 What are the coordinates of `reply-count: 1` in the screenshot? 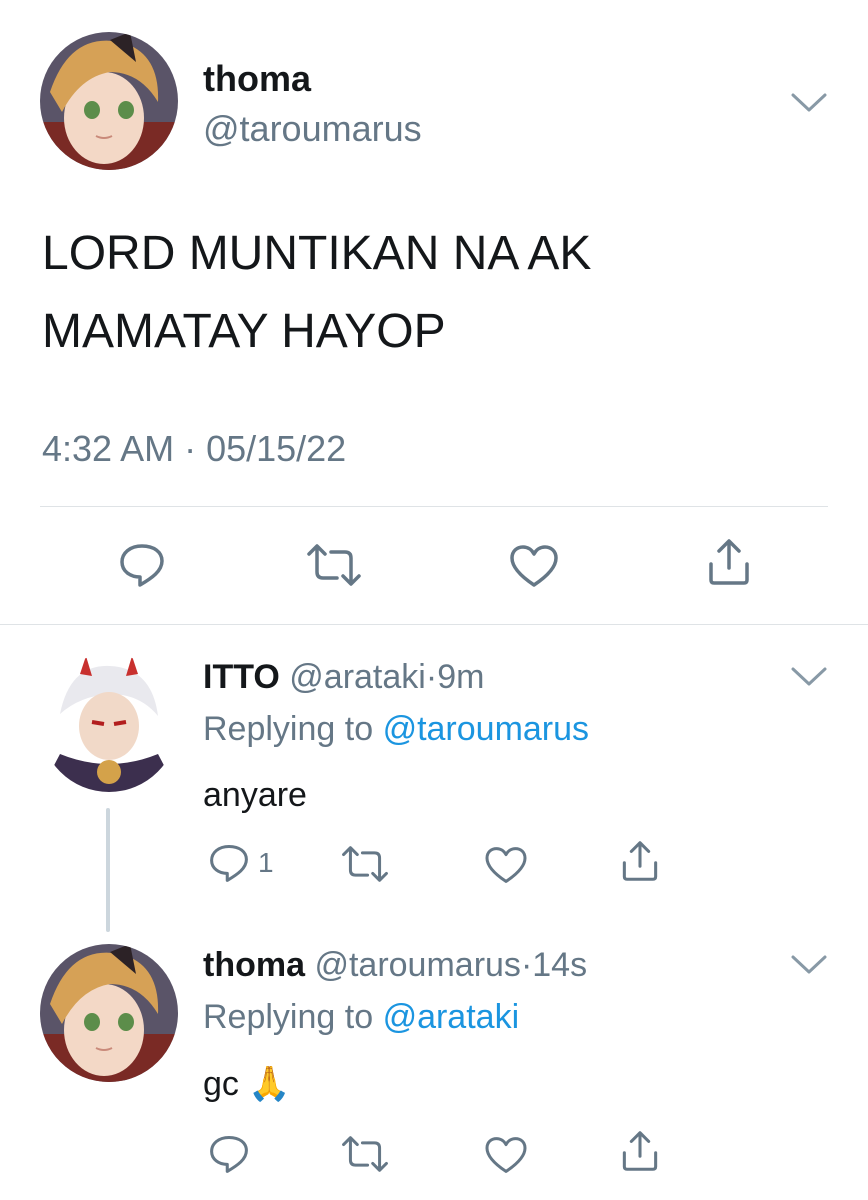 It's located at (266, 862).